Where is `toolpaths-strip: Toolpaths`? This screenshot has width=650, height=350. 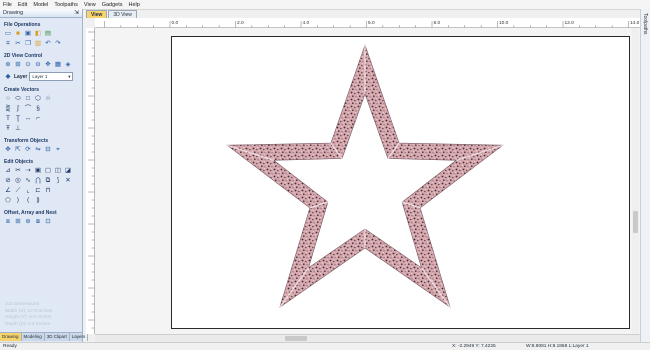
toolpaths-strip: Toolpaths is located at coordinates (645, 175).